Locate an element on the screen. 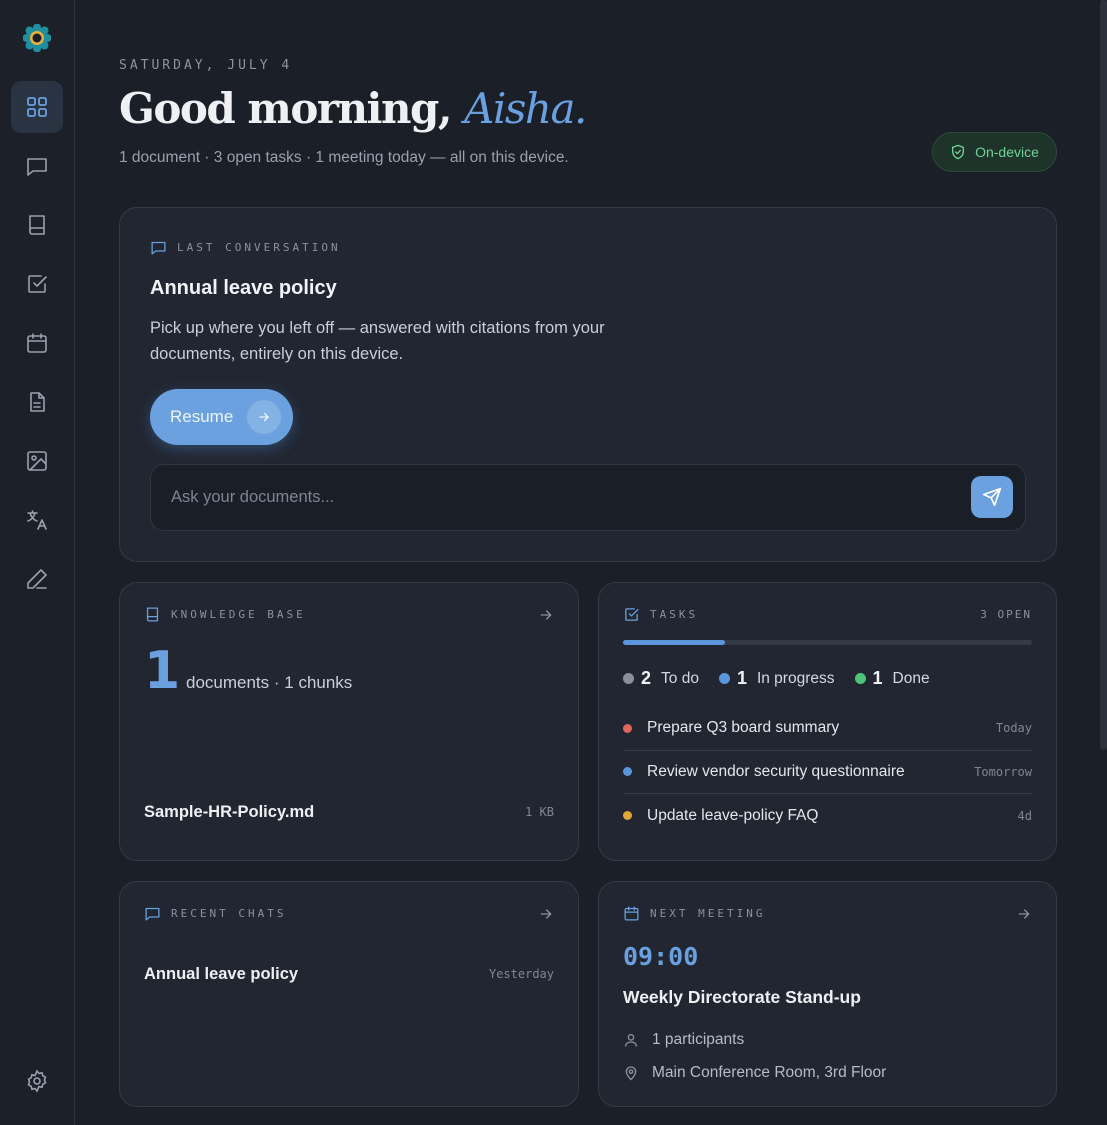  badge-label: On-device is located at coordinates (1007, 152).